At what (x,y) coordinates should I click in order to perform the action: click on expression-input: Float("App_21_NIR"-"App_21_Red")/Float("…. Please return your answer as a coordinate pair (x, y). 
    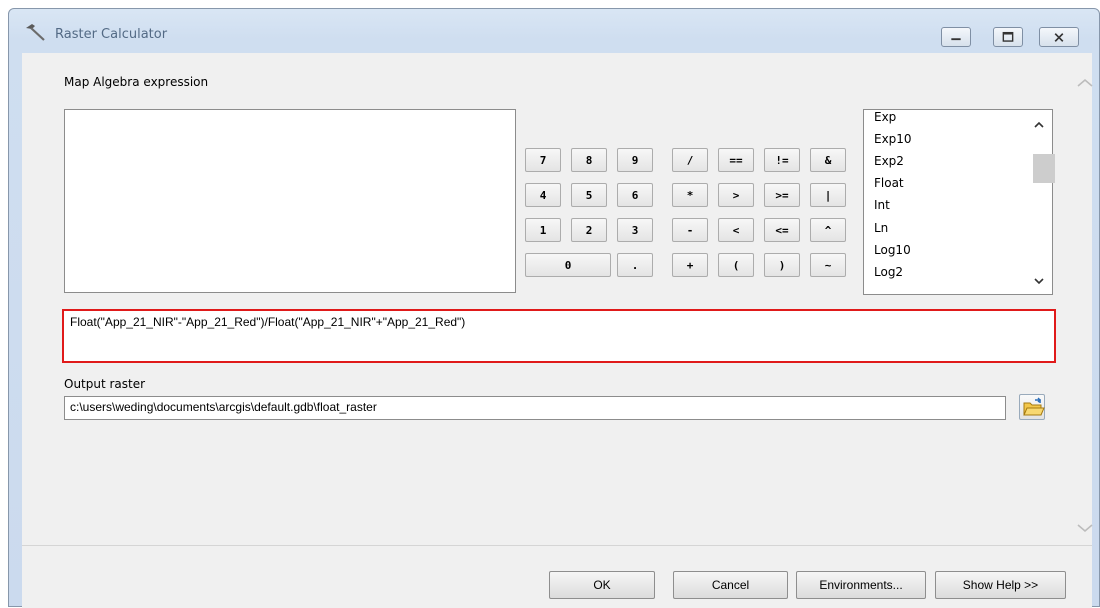
    Looking at the image, I should click on (559, 336).